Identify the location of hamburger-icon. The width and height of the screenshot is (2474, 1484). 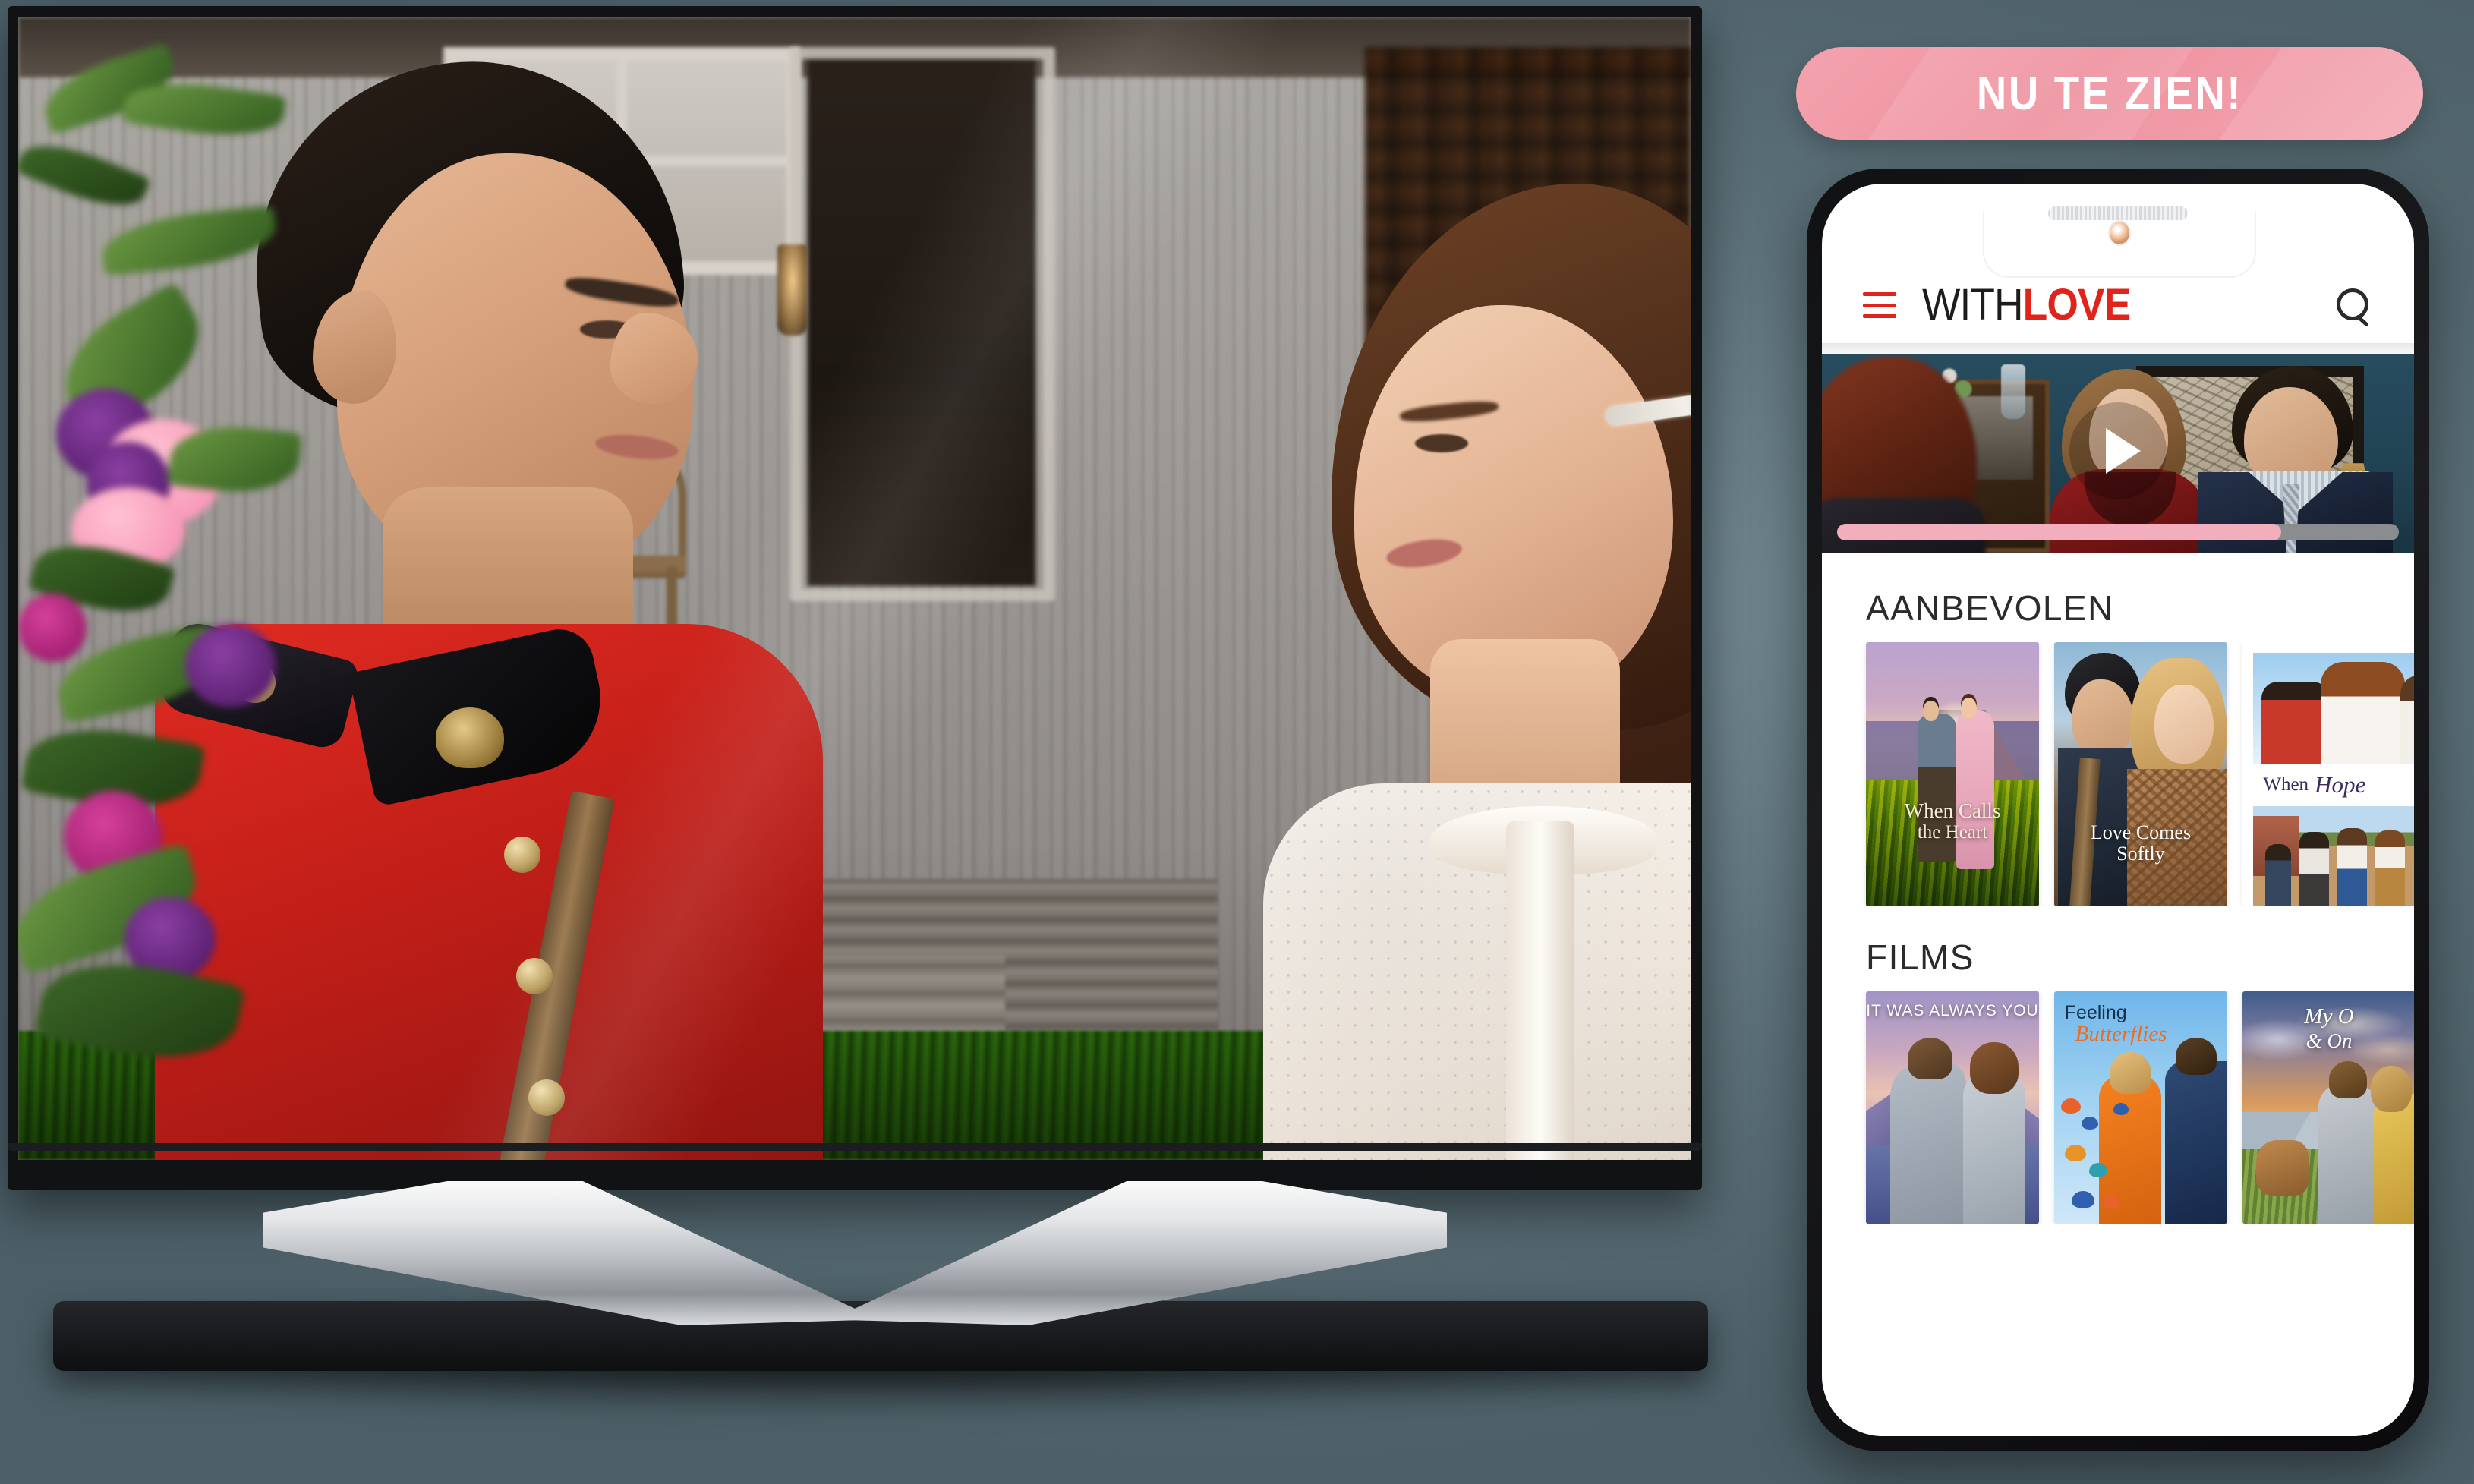
(1879, 305).